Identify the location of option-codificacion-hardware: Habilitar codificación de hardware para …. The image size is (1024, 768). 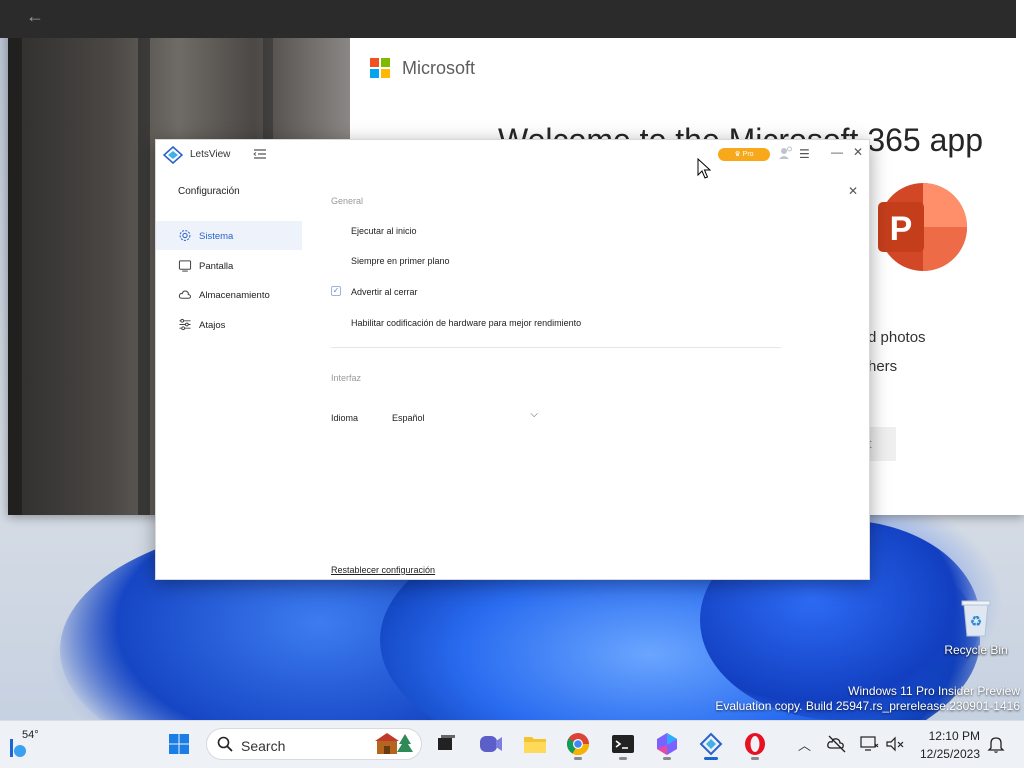
(466, 323).